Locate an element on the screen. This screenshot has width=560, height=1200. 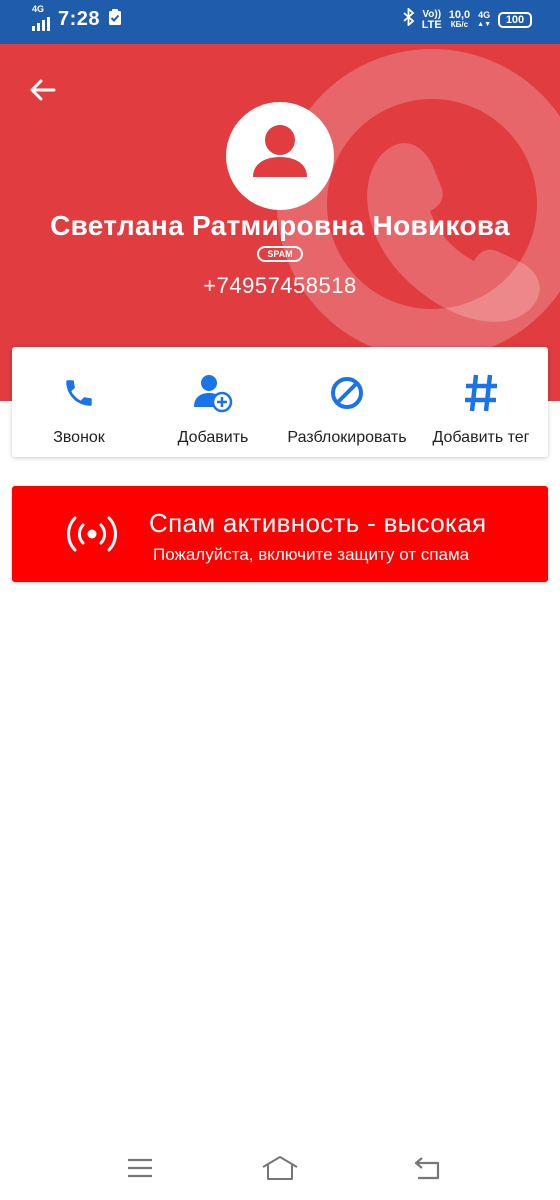
clipboard-icon is located at coordinates (115, 19).